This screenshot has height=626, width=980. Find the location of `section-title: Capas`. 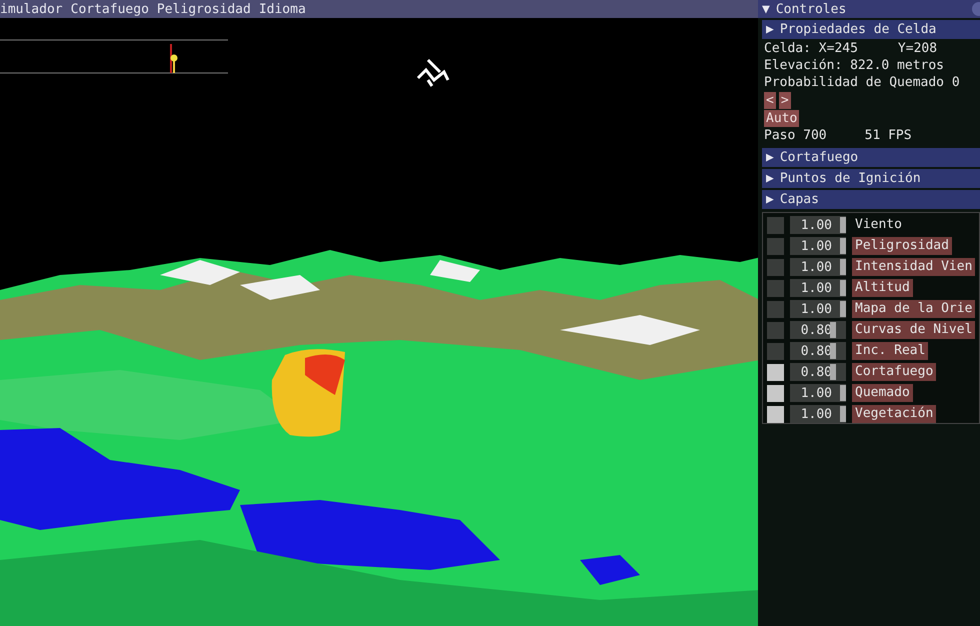

section-title: Capas is located at coordinates (799, 199).